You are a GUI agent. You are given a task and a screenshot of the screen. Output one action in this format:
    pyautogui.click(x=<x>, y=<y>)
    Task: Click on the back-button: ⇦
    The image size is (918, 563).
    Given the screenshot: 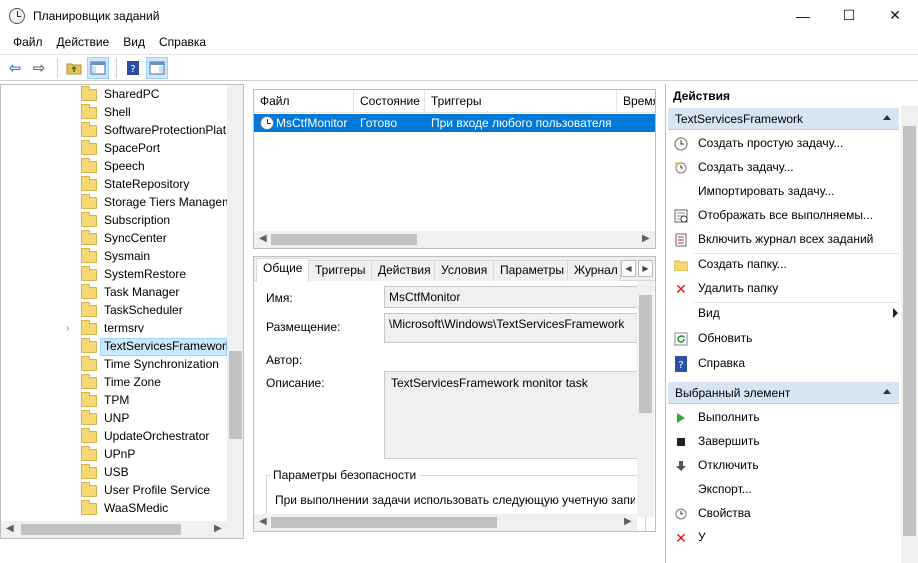 What is the action you would take?
    pyautogui.click(x=15, y=68)
    